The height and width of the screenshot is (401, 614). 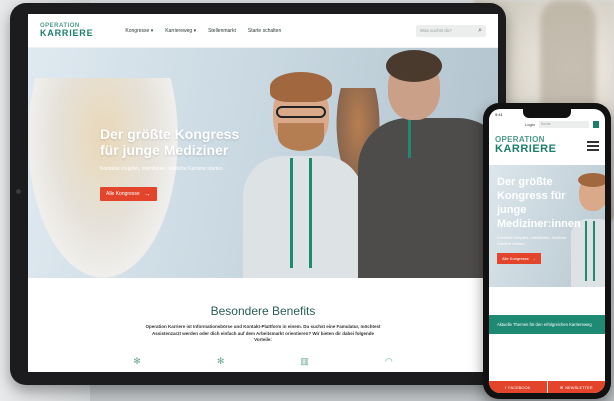 What do you see at coordinates (137, 360) in the screenshot?
I see `benefit-icon-1: ✻` at bounding box center [137, 360].